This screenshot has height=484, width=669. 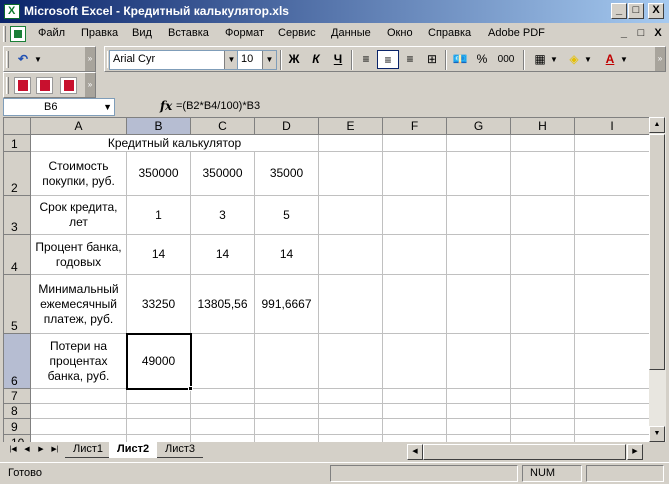 What do you see at coordinates (297, 33) in the screenshot?
I see `menu-tools: Сервис` at bounding box center [297, 33].